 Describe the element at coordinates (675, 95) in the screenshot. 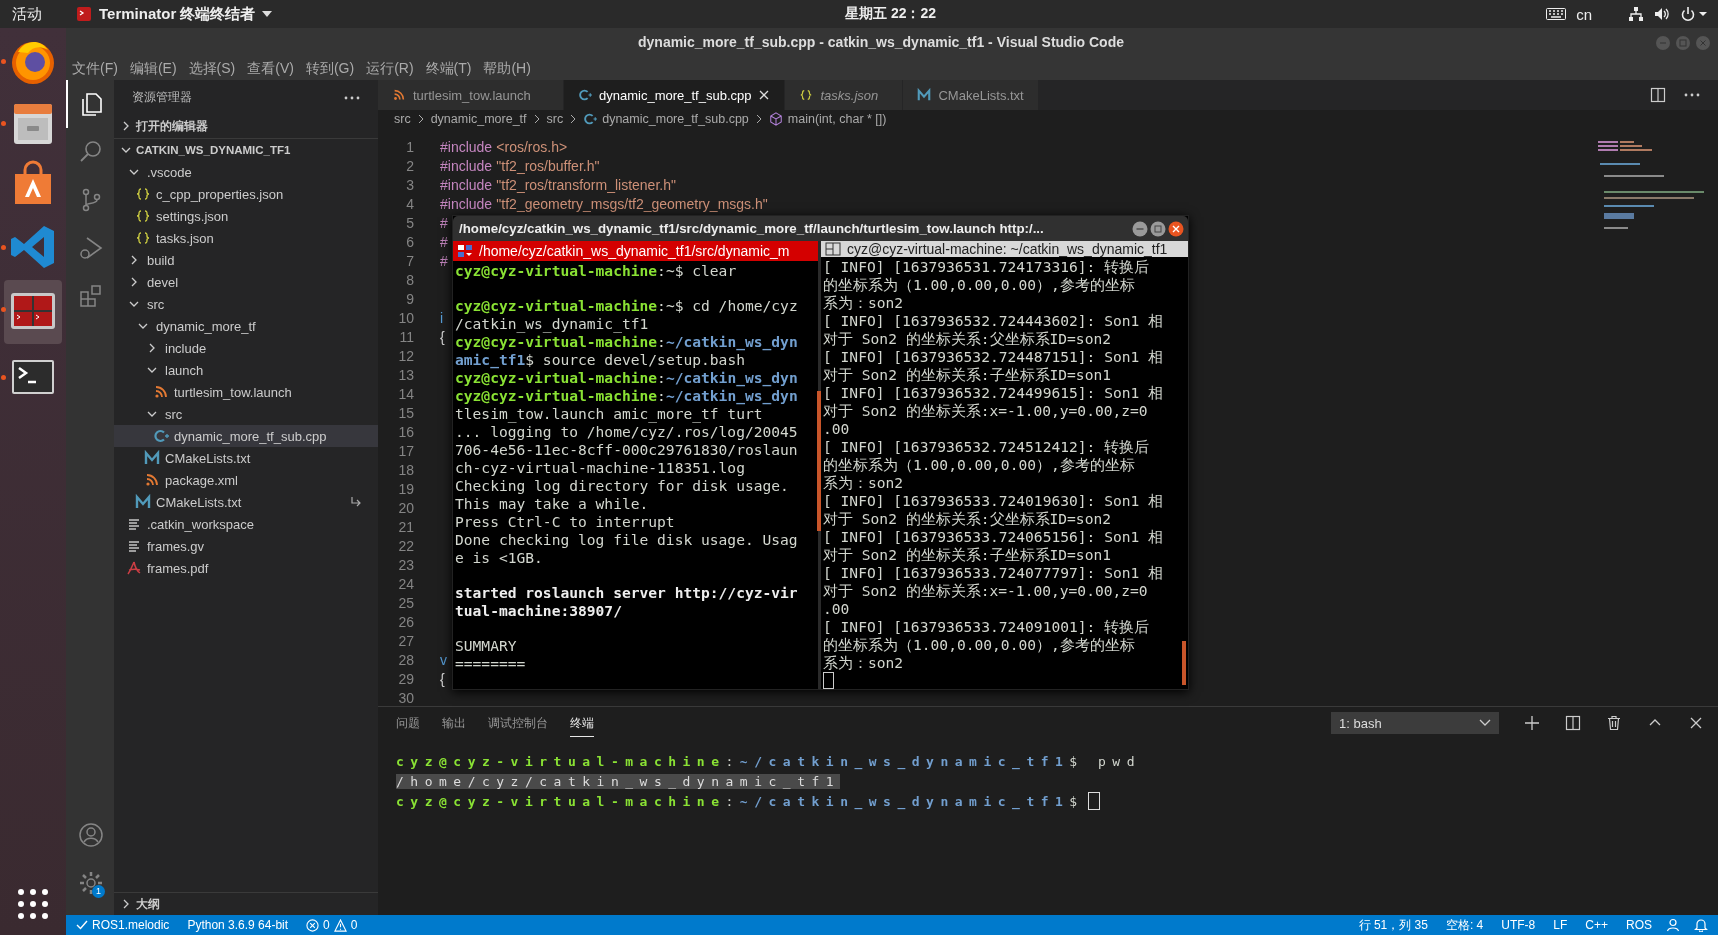

I see `editor-tab: dynamic_more_tf_sub.cpp` at that location.